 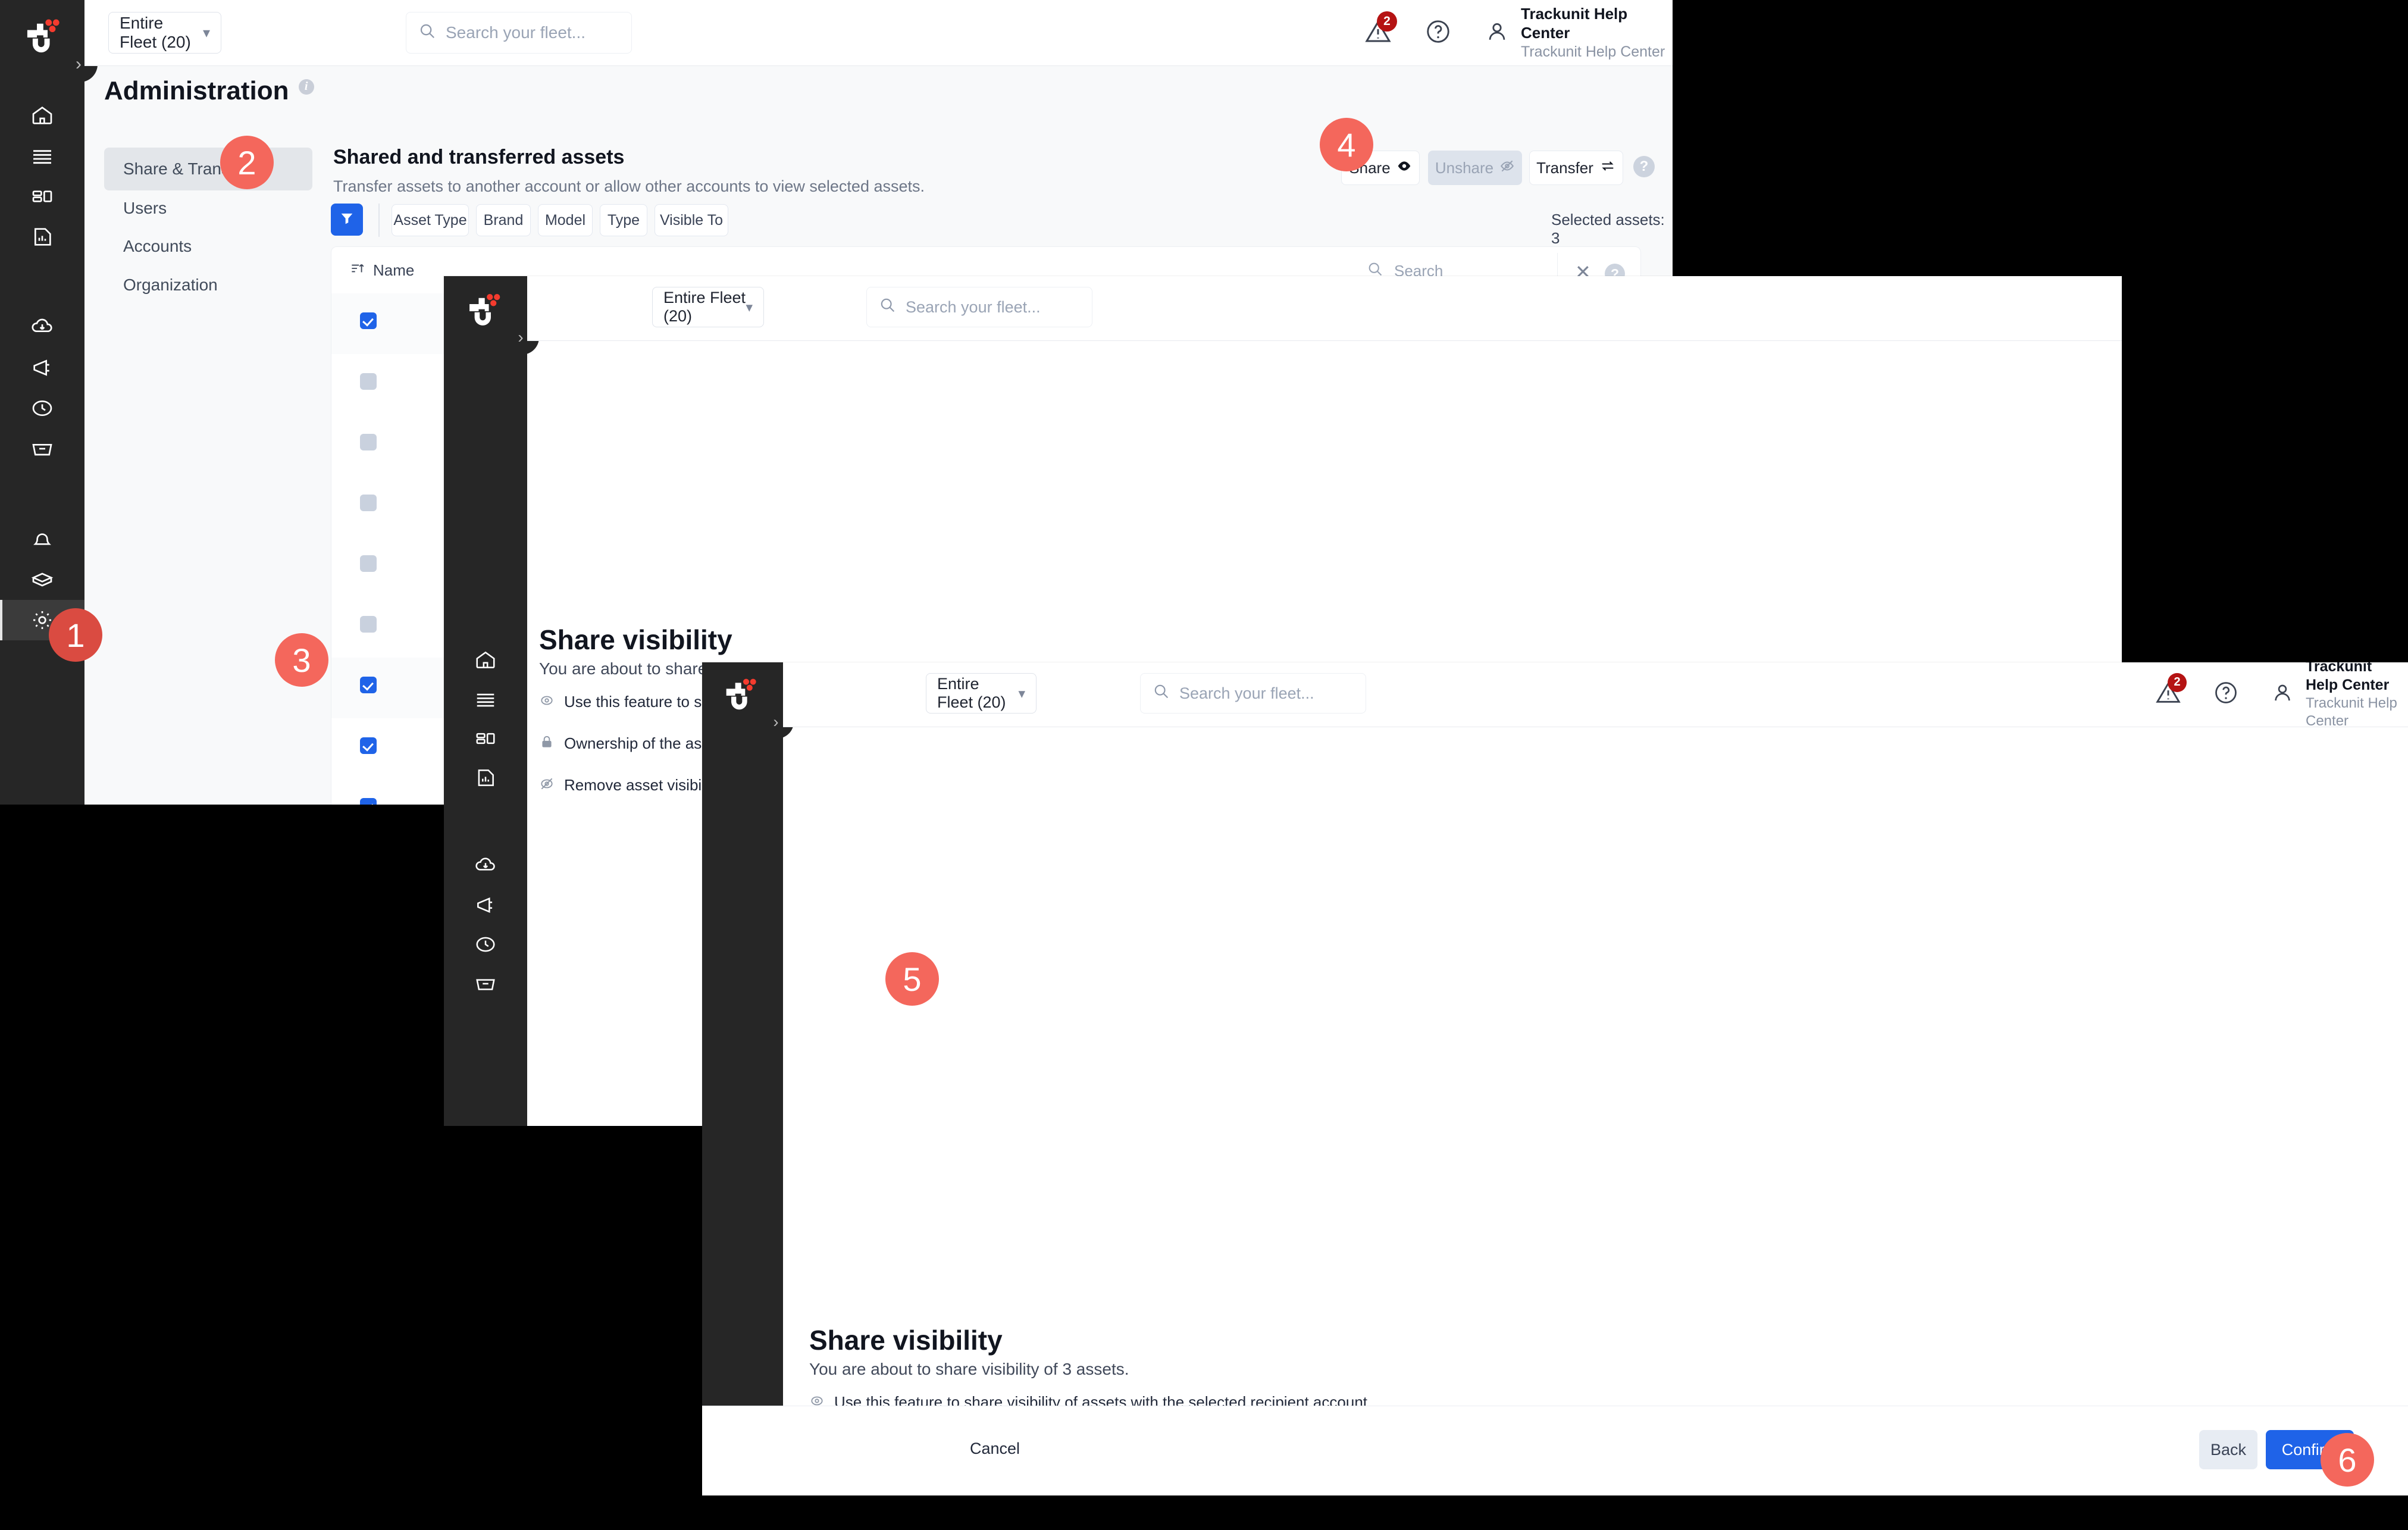 What do you see at coordinates (1475, 168) in the screenshot?
I see `unshare-button: Unshare` at bounding box center [1475, 168].